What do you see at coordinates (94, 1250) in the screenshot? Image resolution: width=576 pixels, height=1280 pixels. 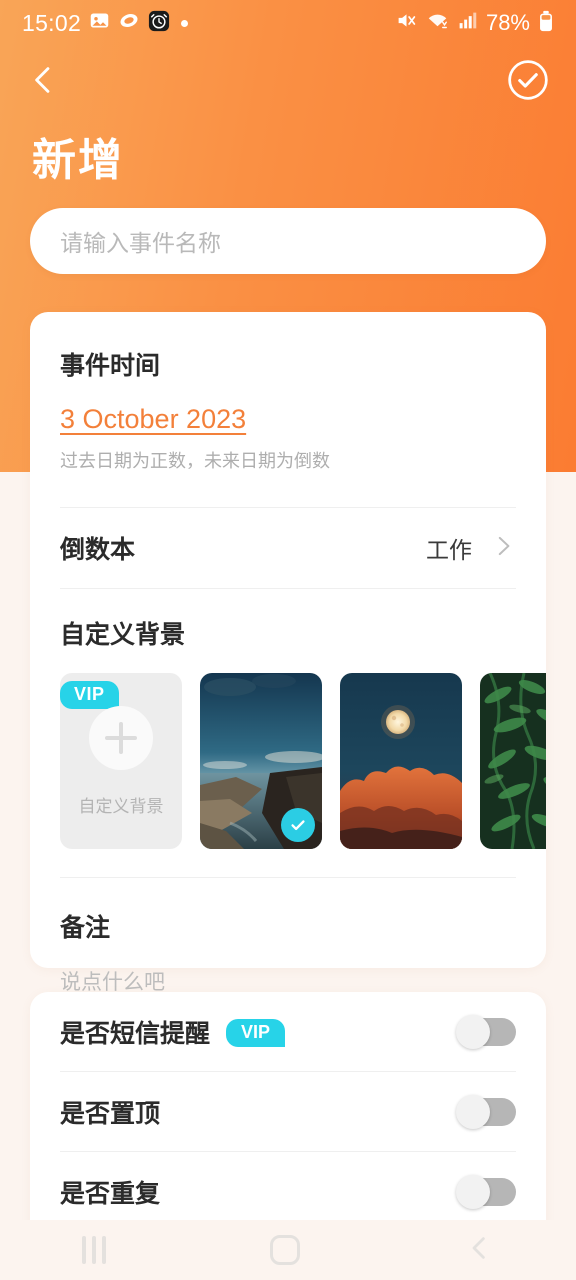 I see `recents-icon` at bounding box center [94, 1250].